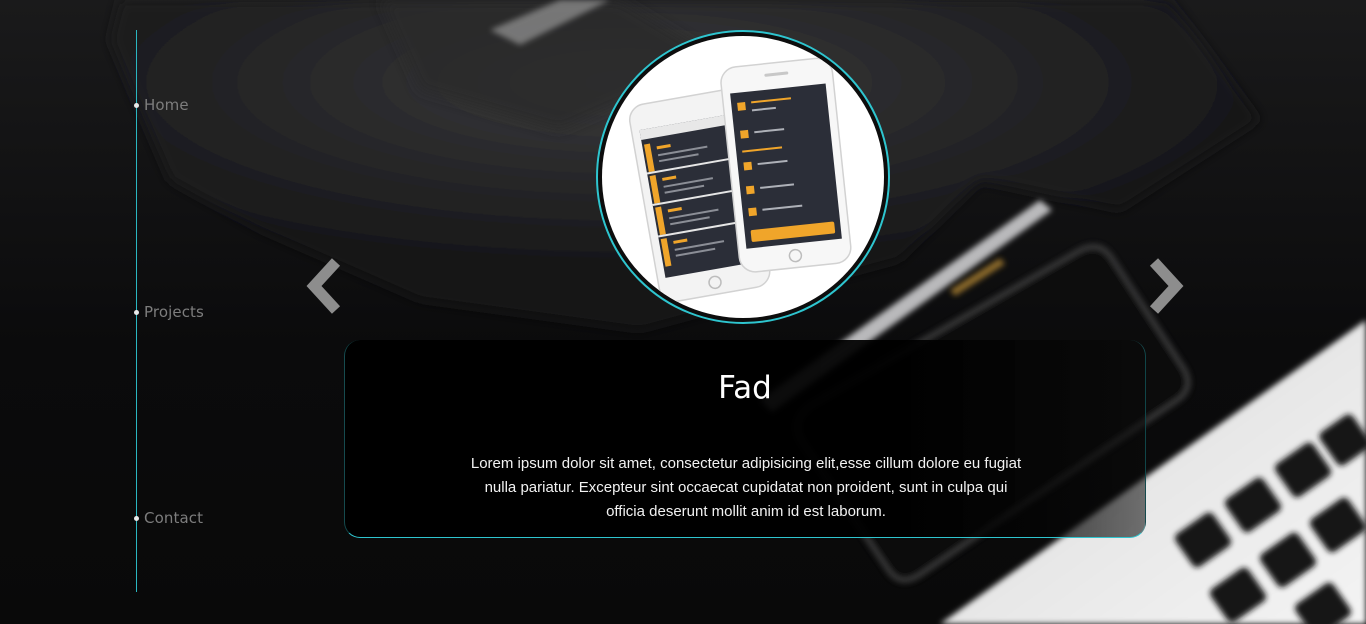 This screenshot has width=1366, height=624. I want to click on carousel-next-button, so click(1166, 286).